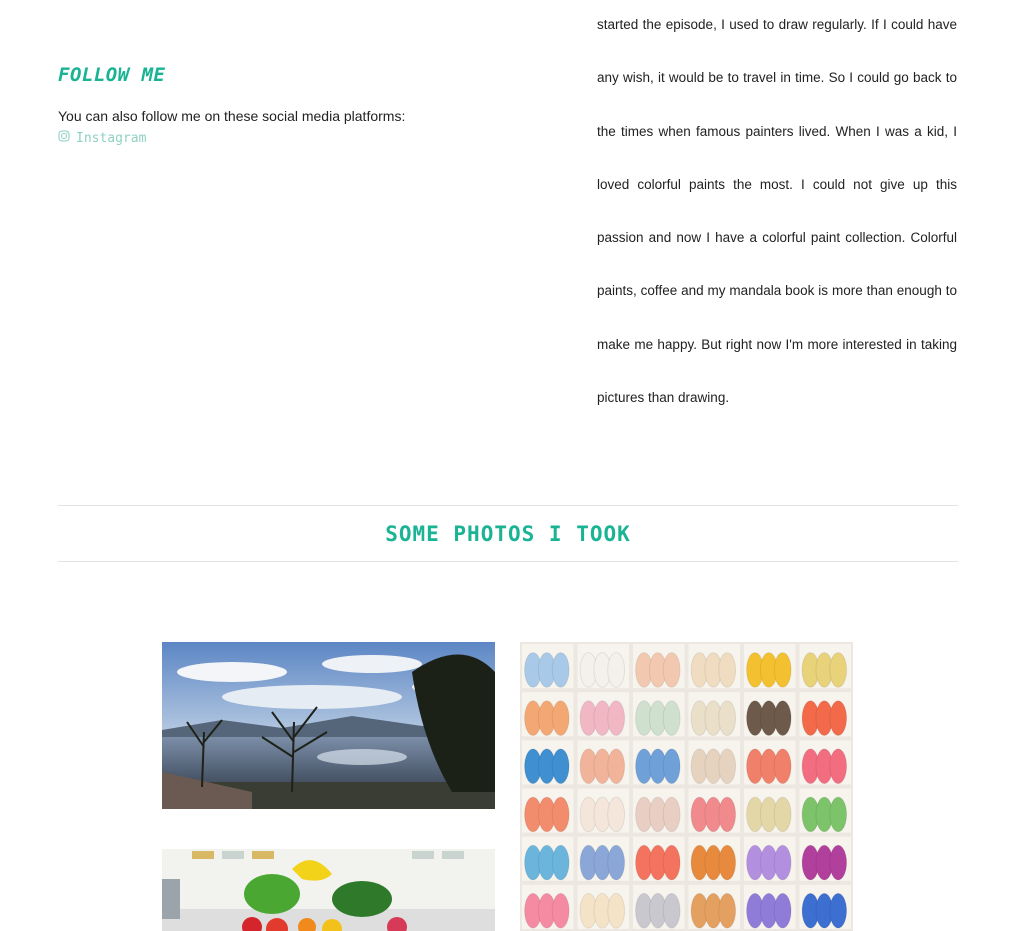 The height and width of the screenshot is (931, 1023). What do you see at coordinates (328, 725) in the screenshot?
I see `lake-photo` at bounding box center [328, 725].